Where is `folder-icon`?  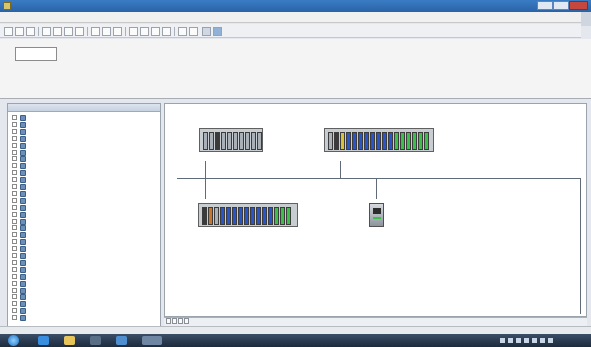
folder-icon is located at coordinates (69, 340).